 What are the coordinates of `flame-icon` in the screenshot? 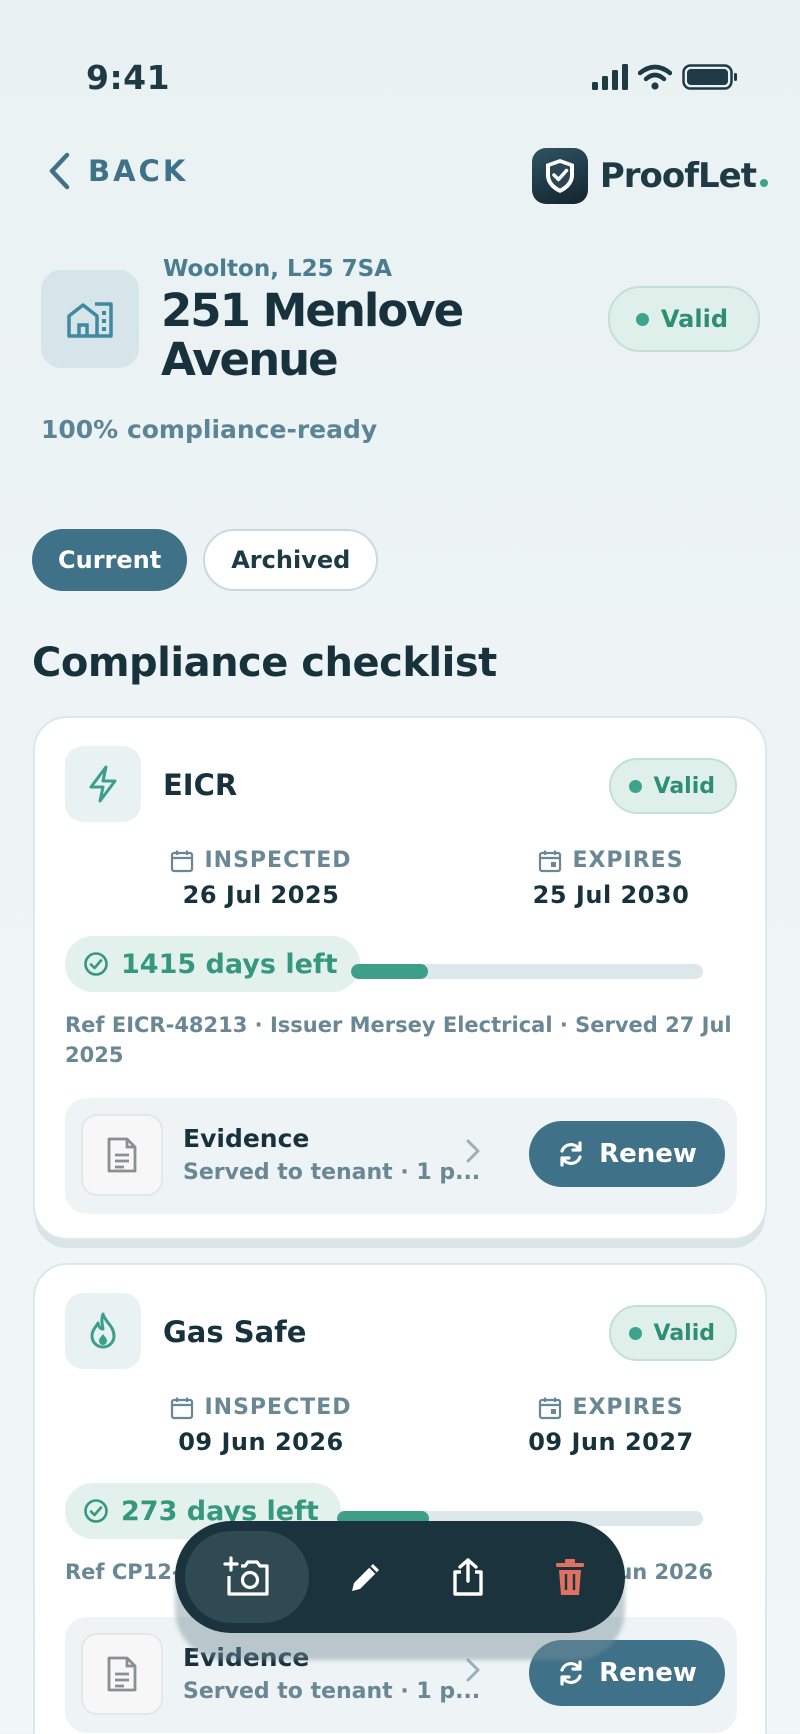 It's located at (103, 1331).